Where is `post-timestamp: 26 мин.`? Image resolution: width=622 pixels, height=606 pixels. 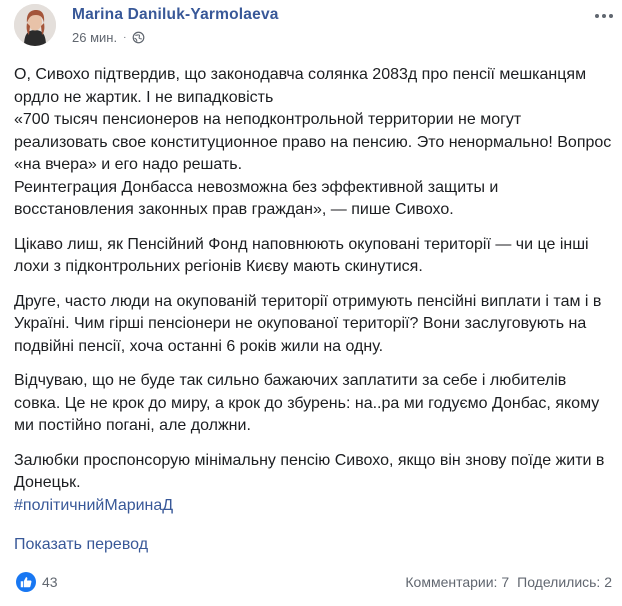 post-timestamp: 26 мин. is located at coordinates (94, 37).